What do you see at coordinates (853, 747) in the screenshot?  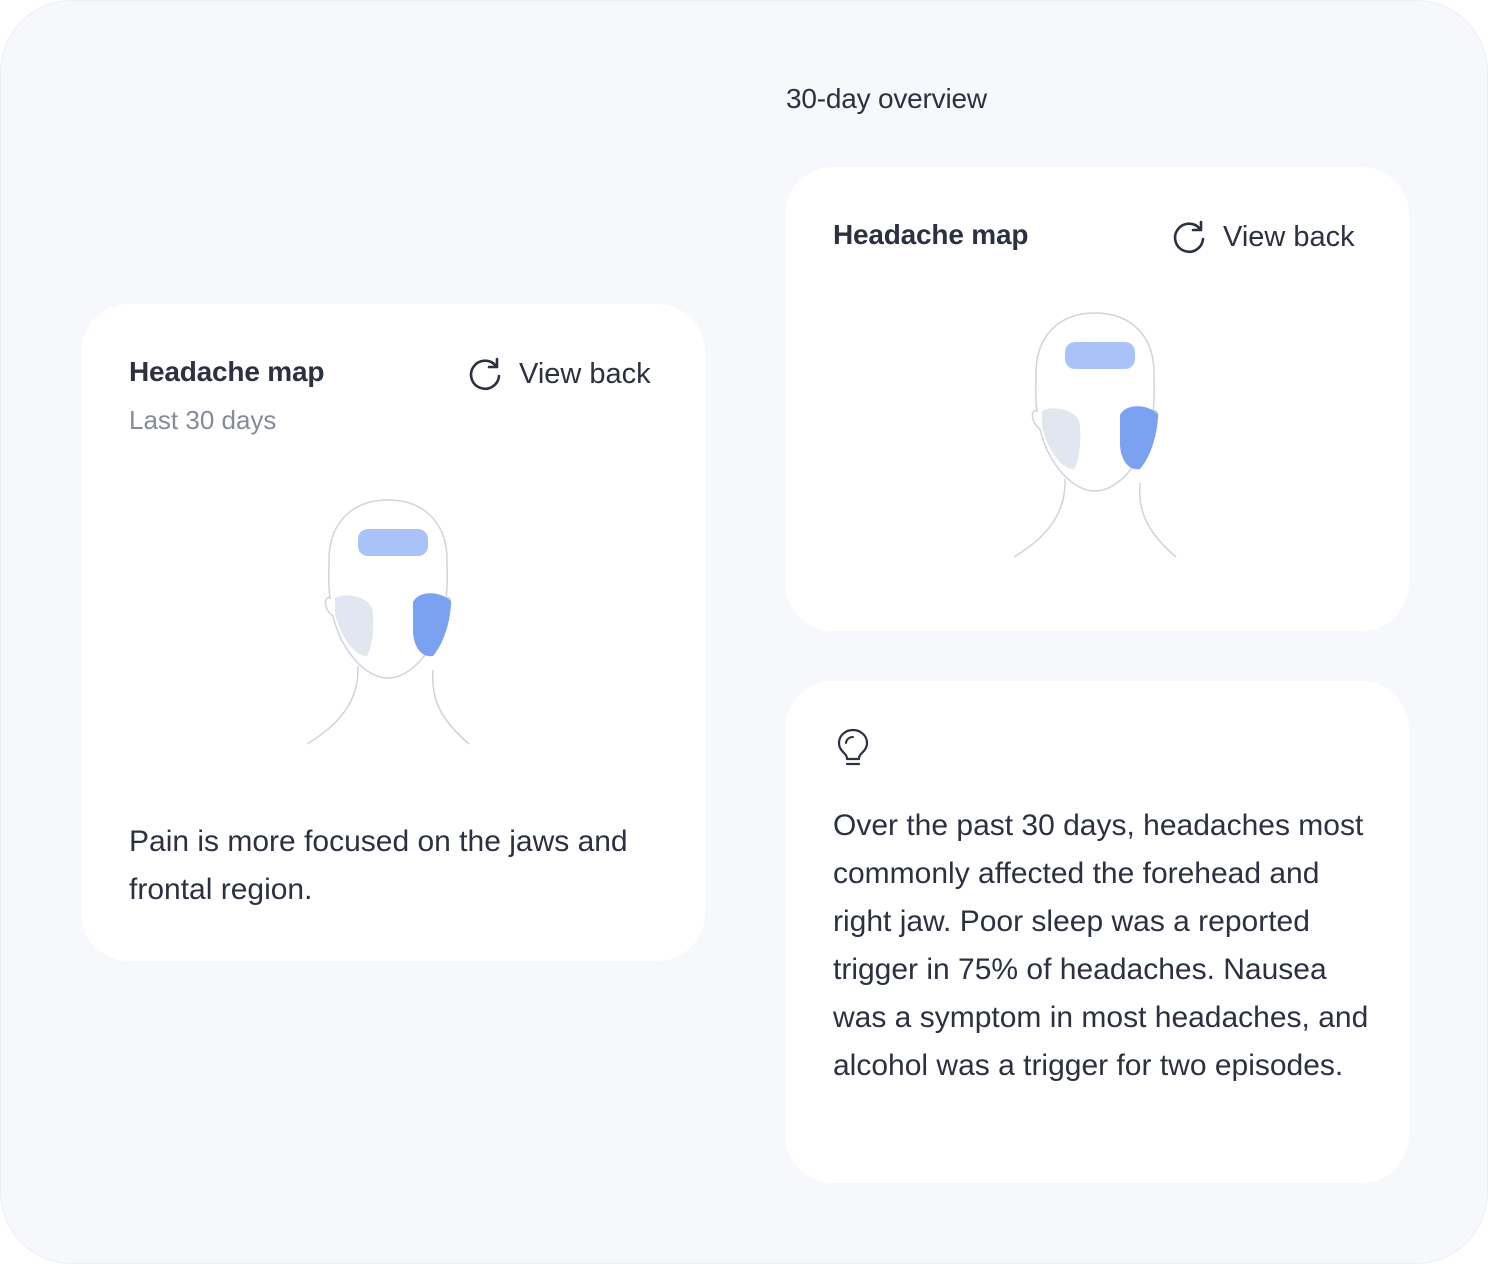 I see `lightbulb-icon` at bounding box center [853, 747].